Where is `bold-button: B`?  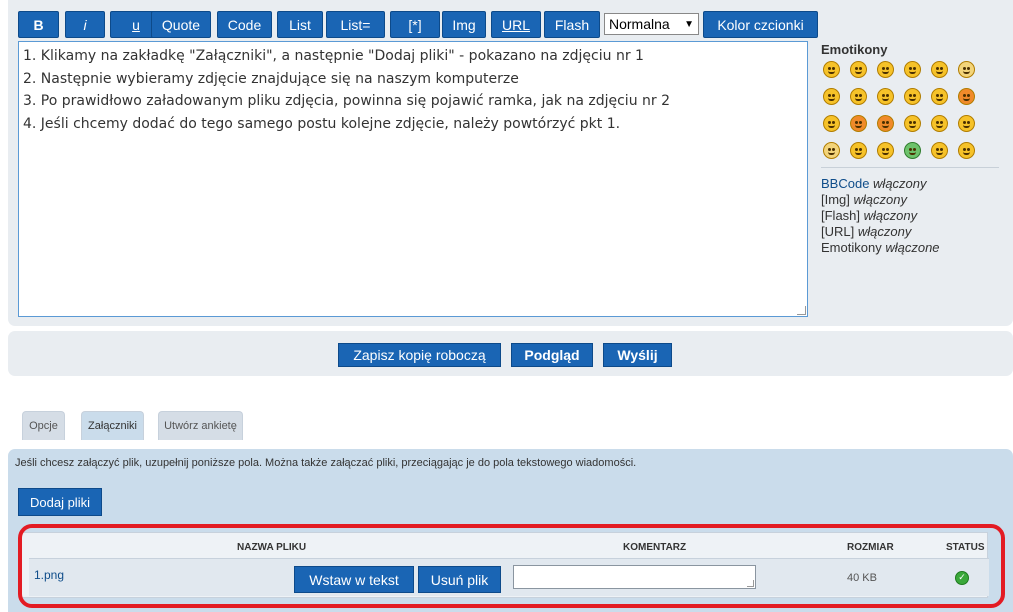 bold-button: B is located at coordinates (38, 24).